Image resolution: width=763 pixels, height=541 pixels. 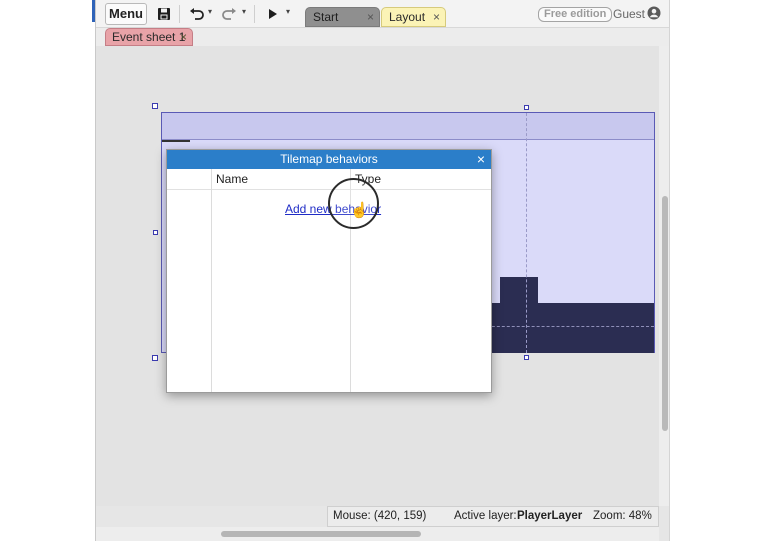 I want to click on tab-event-sheet-1: Event sheet 1 ×, so click(x=149, y=37).